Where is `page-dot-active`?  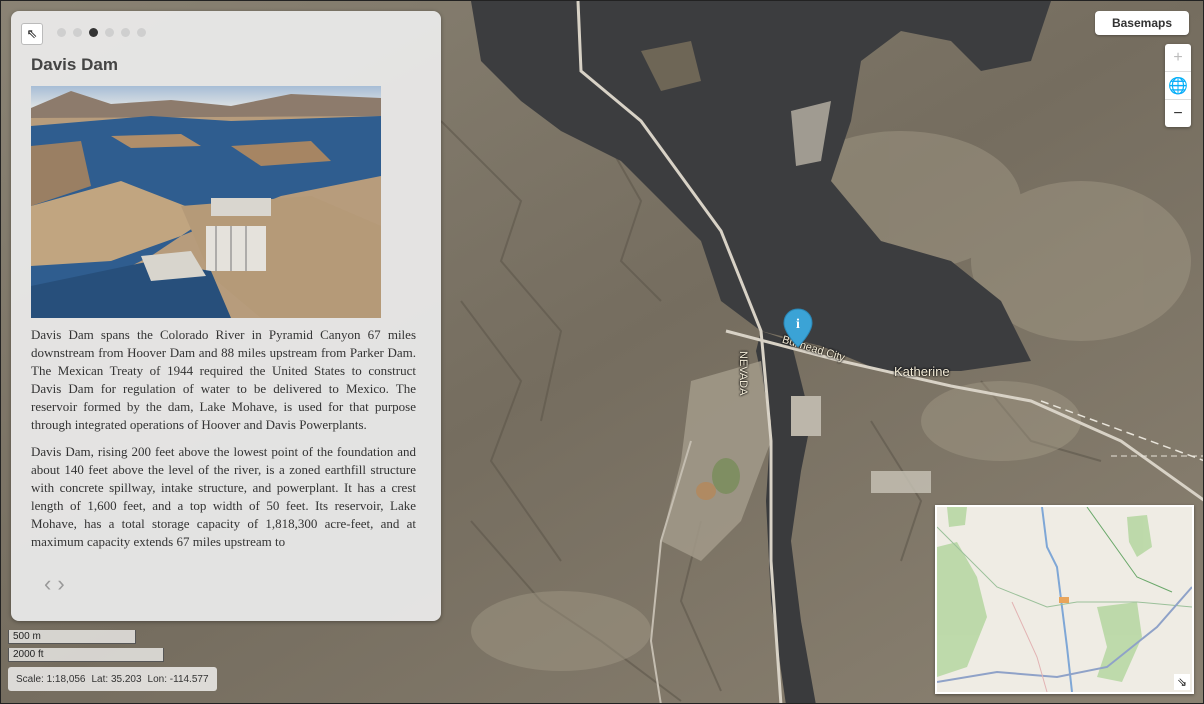
page-dot-active is located at coordinates (93, 32).